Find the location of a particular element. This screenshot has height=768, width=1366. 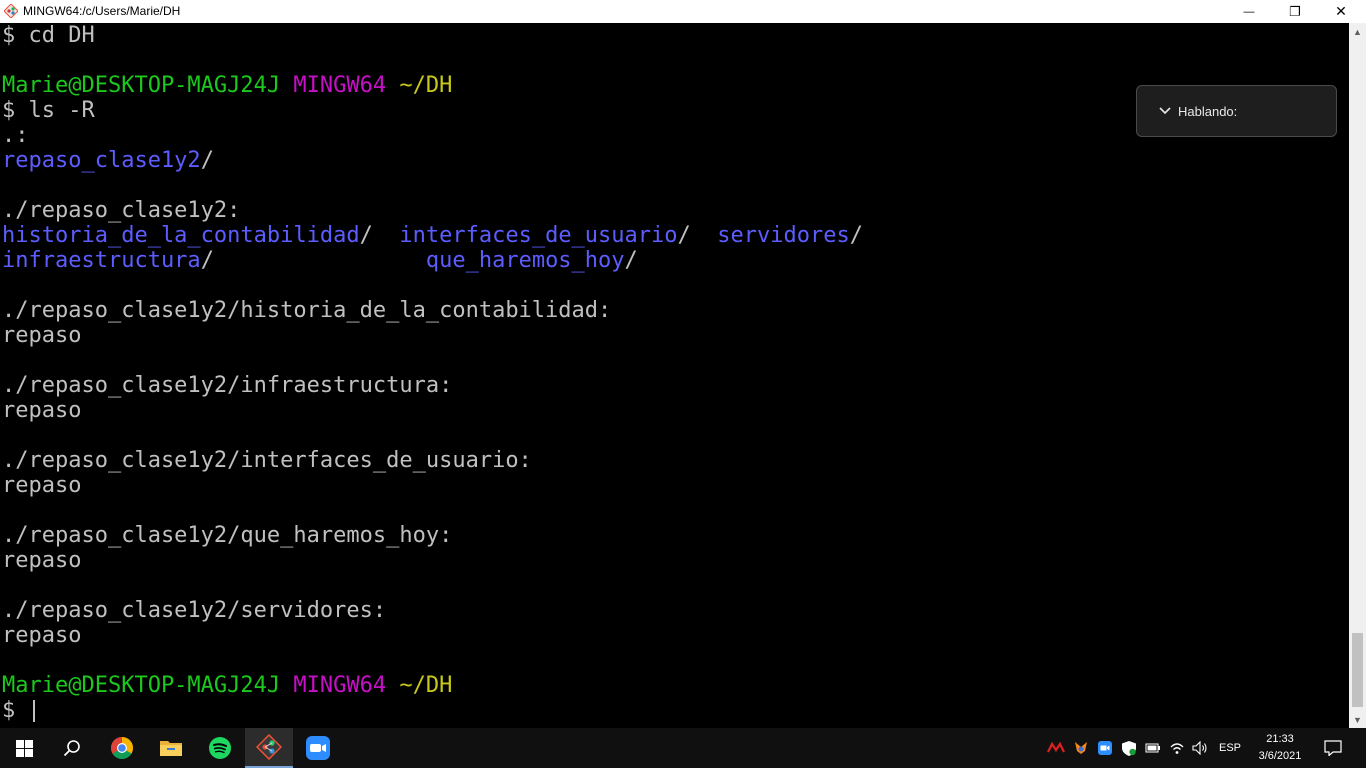

tray-app-icon-orange is located at coordinates (1081, 748).